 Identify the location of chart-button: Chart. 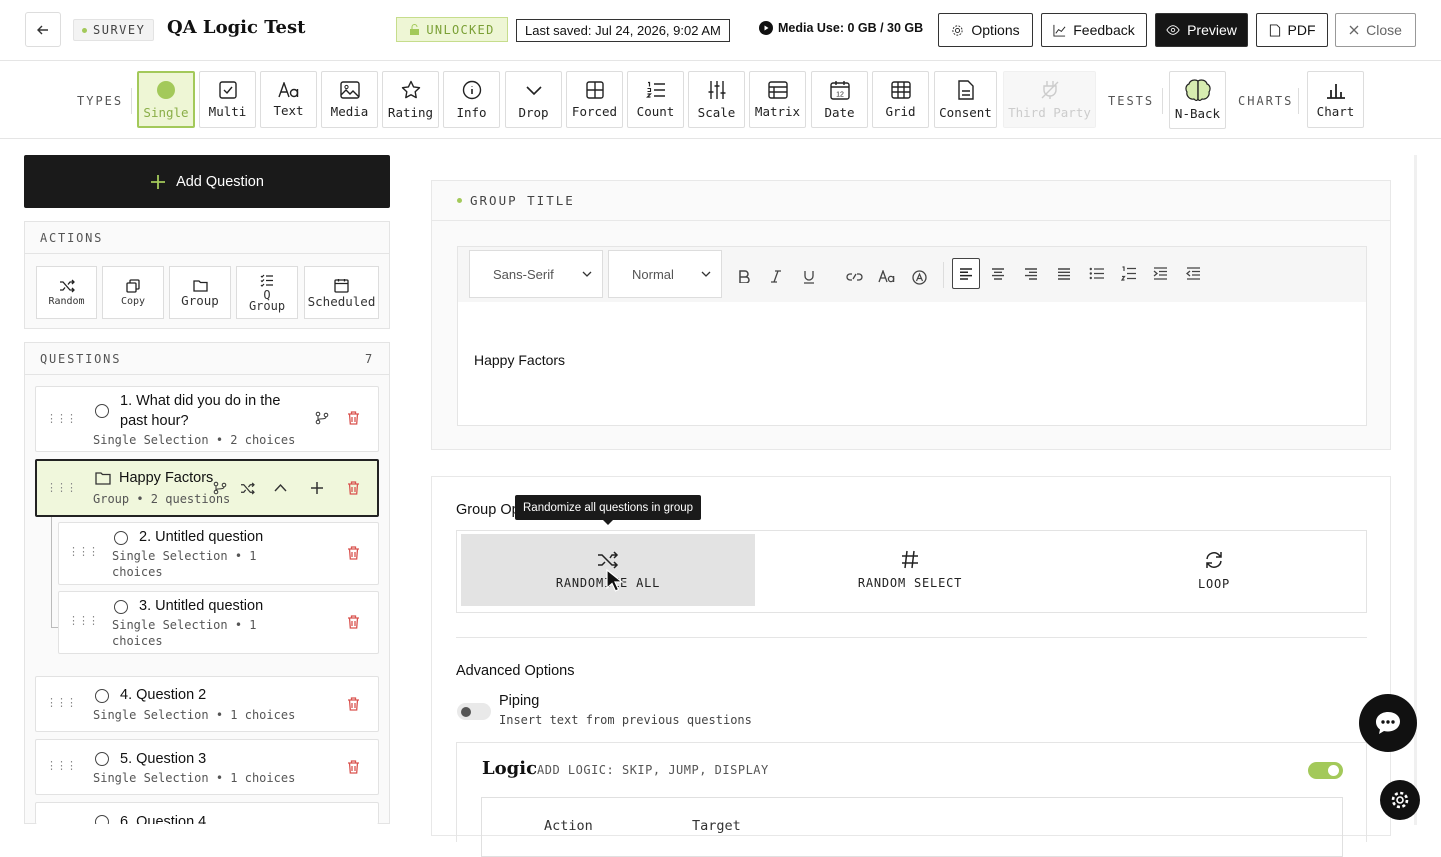
(1335, 99).